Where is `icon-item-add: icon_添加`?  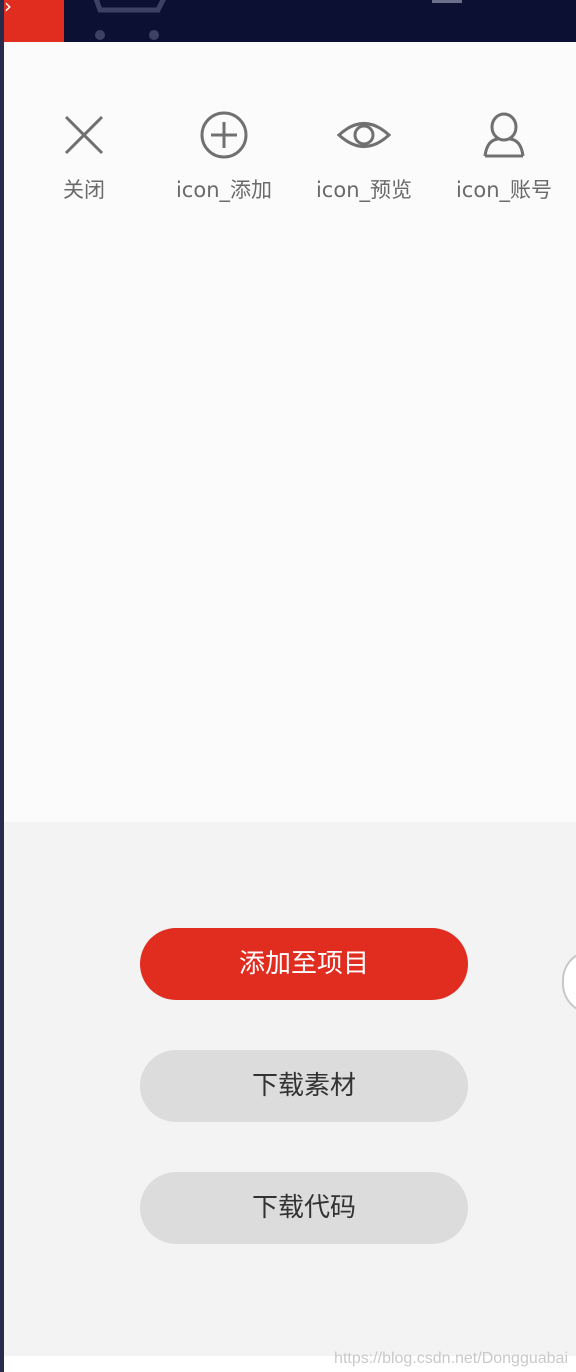 icon-item-add: icon_添加 is located at coordinates (224, 152).